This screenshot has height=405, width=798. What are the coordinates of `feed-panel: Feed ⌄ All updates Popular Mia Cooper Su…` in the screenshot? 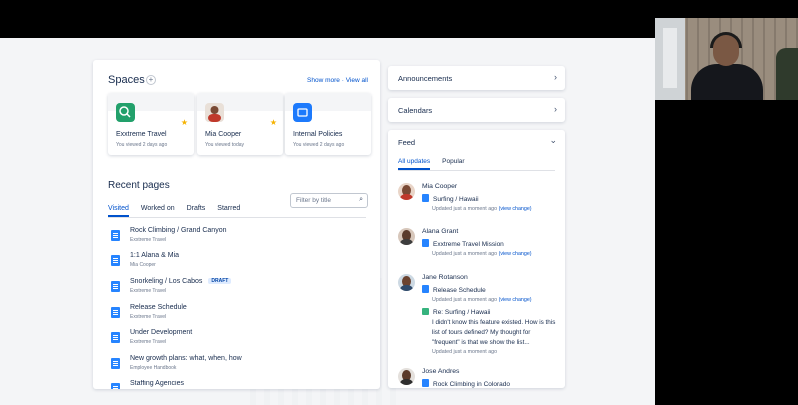 It's located at (476, 259).